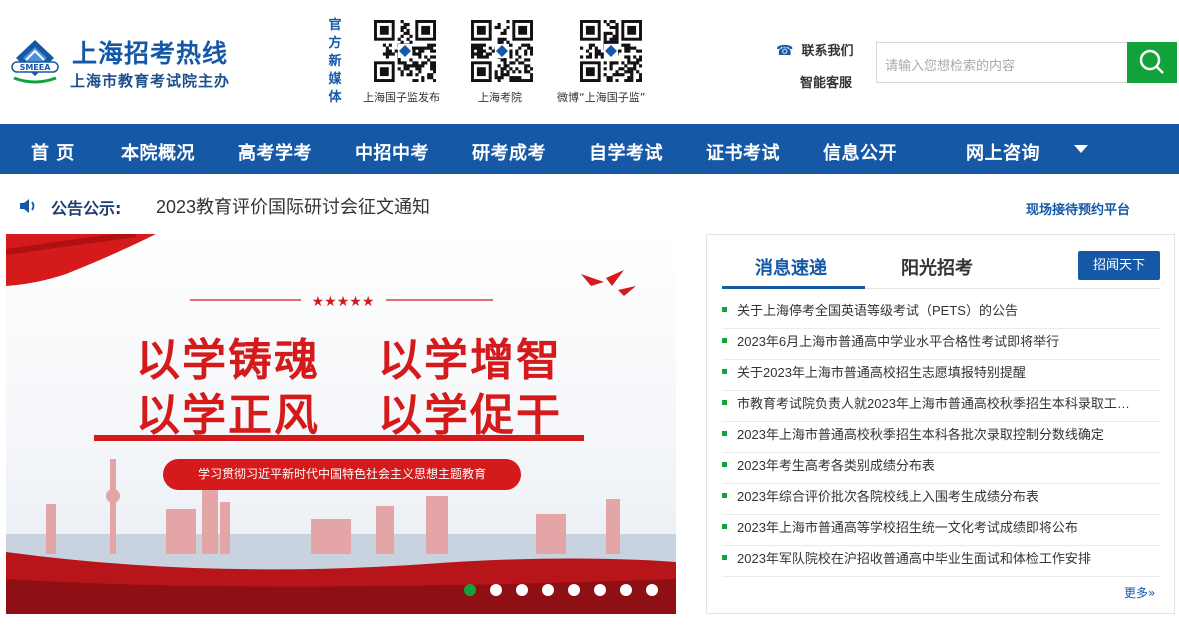  What do you see at coordinates (150, 52) in the screenshot?
I see `site-name: 上海招考热线` at bounding box center [150, 52].